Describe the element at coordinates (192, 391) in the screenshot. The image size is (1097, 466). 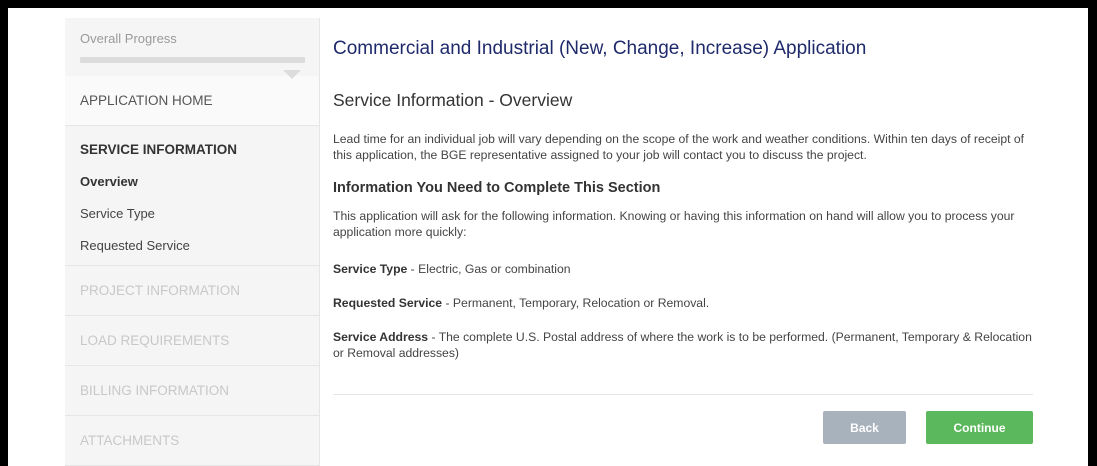
I see `sidebar-section-billing-information: BILLING INFORMATION` at that location.